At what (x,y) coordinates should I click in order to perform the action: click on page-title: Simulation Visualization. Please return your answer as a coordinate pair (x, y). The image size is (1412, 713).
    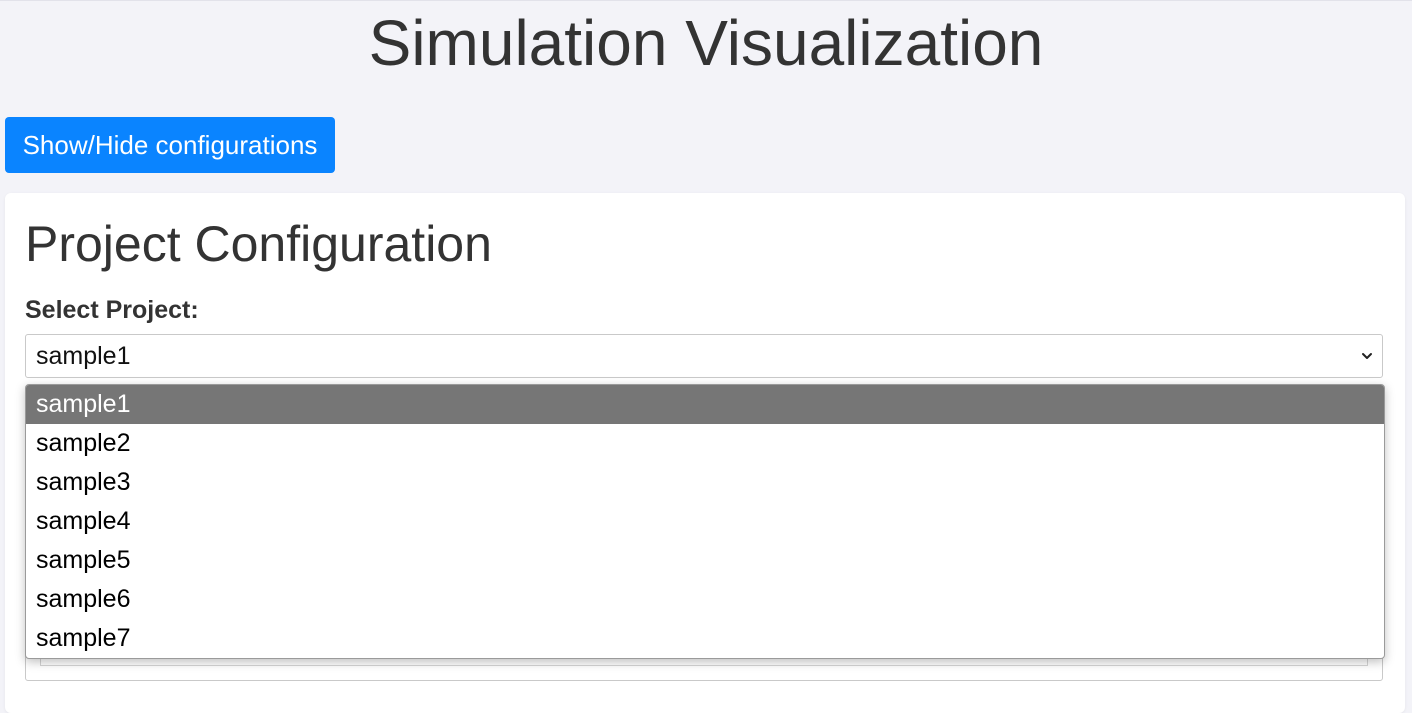
    Looking at the image, I should click on (706, 43).